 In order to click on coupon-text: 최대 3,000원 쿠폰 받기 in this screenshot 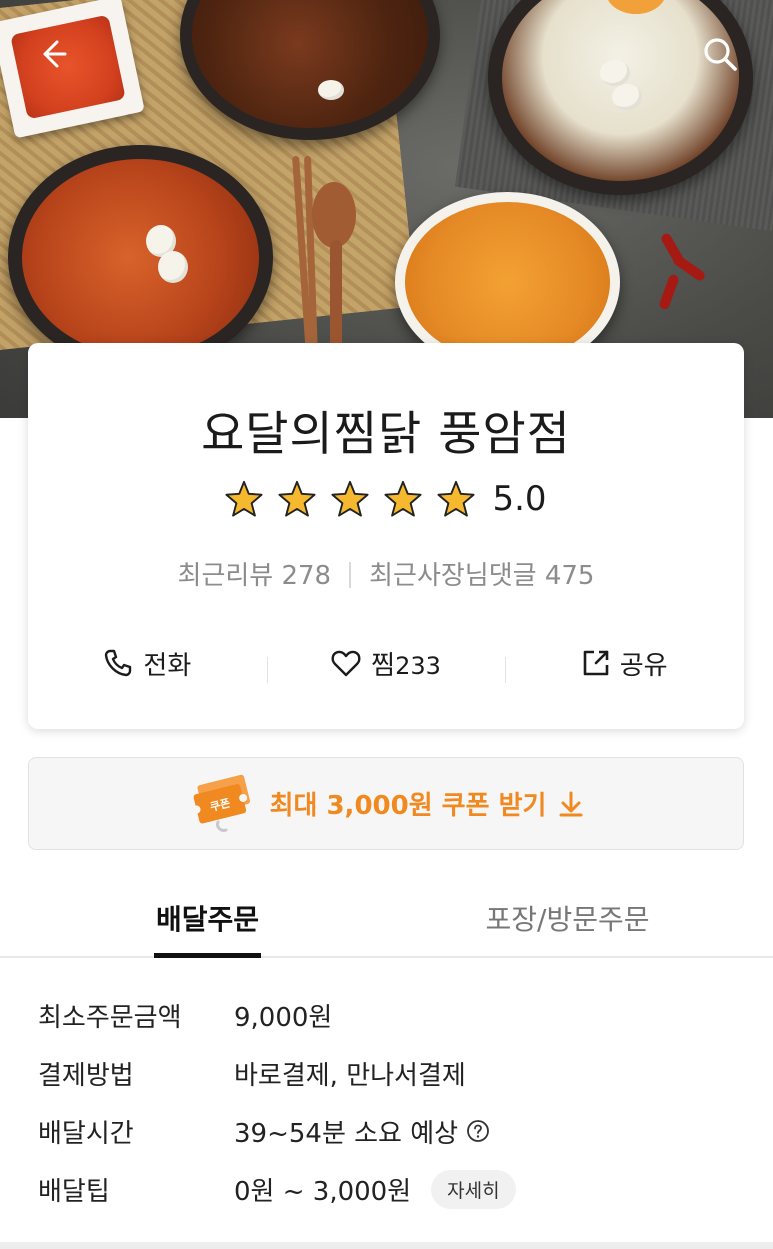, I will do `click(408, 806)`.